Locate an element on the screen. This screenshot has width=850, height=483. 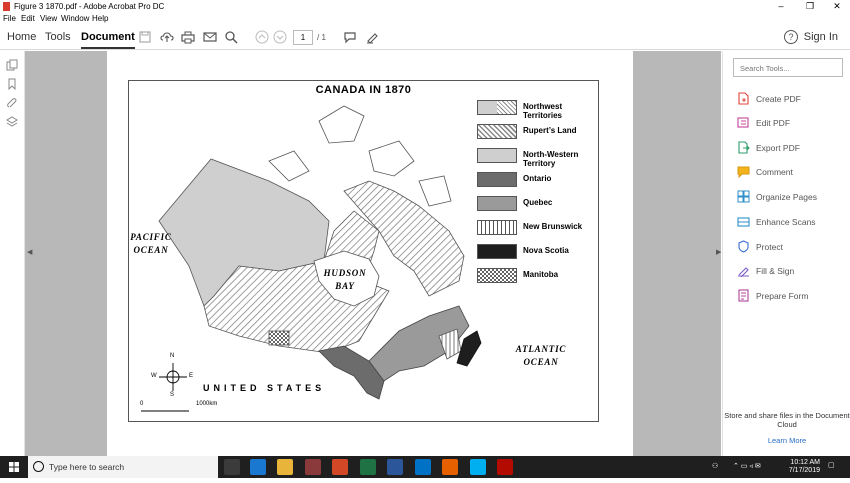
email-icon is located at coordinates (210, 37).